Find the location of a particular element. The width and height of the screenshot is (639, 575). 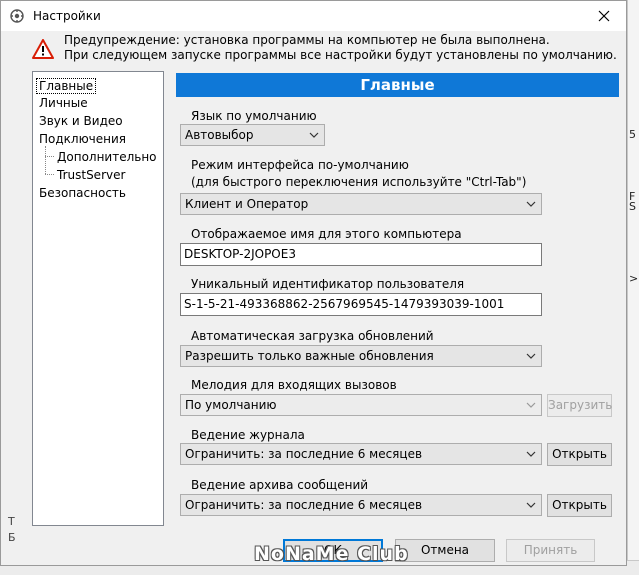

updates-select: Разрешить только важные обновления is located at coordinates (361, 356).